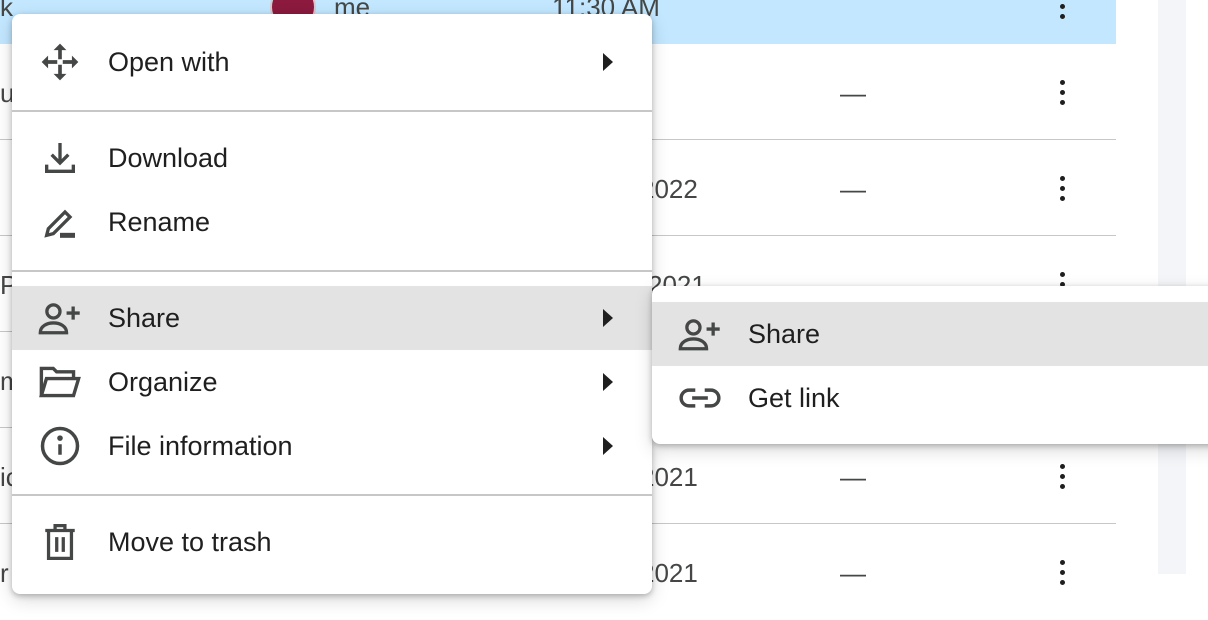  Describe the element at coordinates (332, 62) in the screenshot. I see `menu-item-open-with: Open with` at that location.